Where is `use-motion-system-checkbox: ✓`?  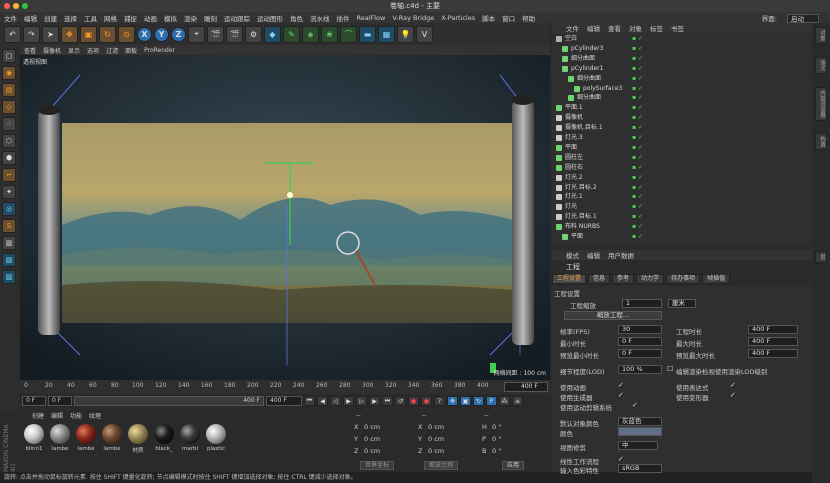 use-motion-system-checkbox: ✓ is located at coordinates (635, 405).